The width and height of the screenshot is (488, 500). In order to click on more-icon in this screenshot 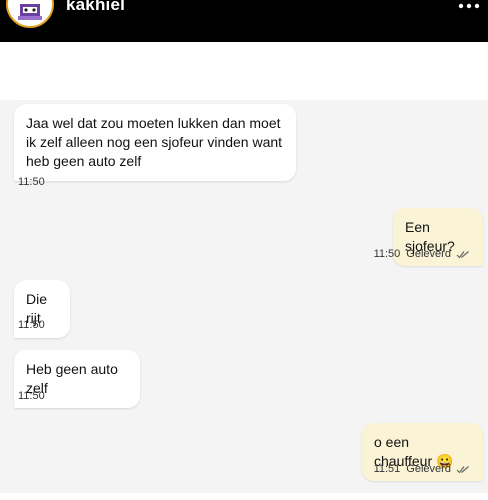, I will do `click(469, 6)`.